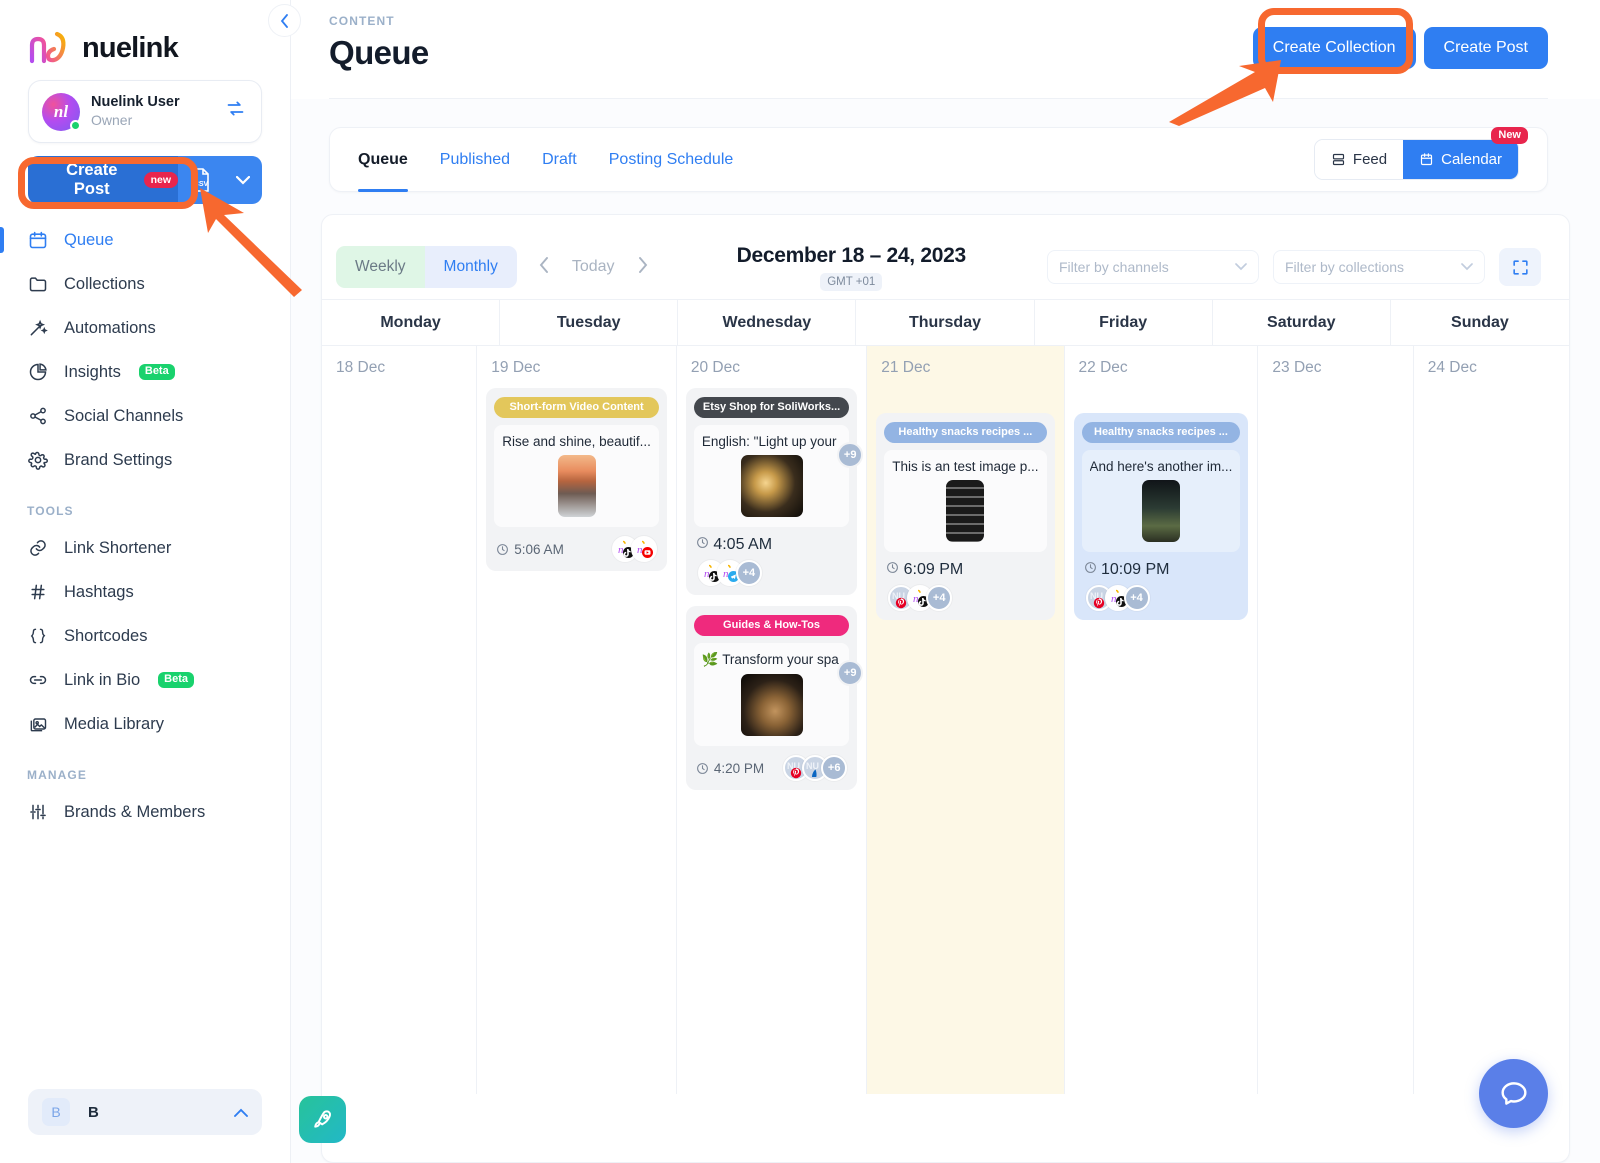 Image resolution: width=1600 pixels, height=1163 pixels. I want to click on create-post-header-button: Create Post, so click(1485, 48).